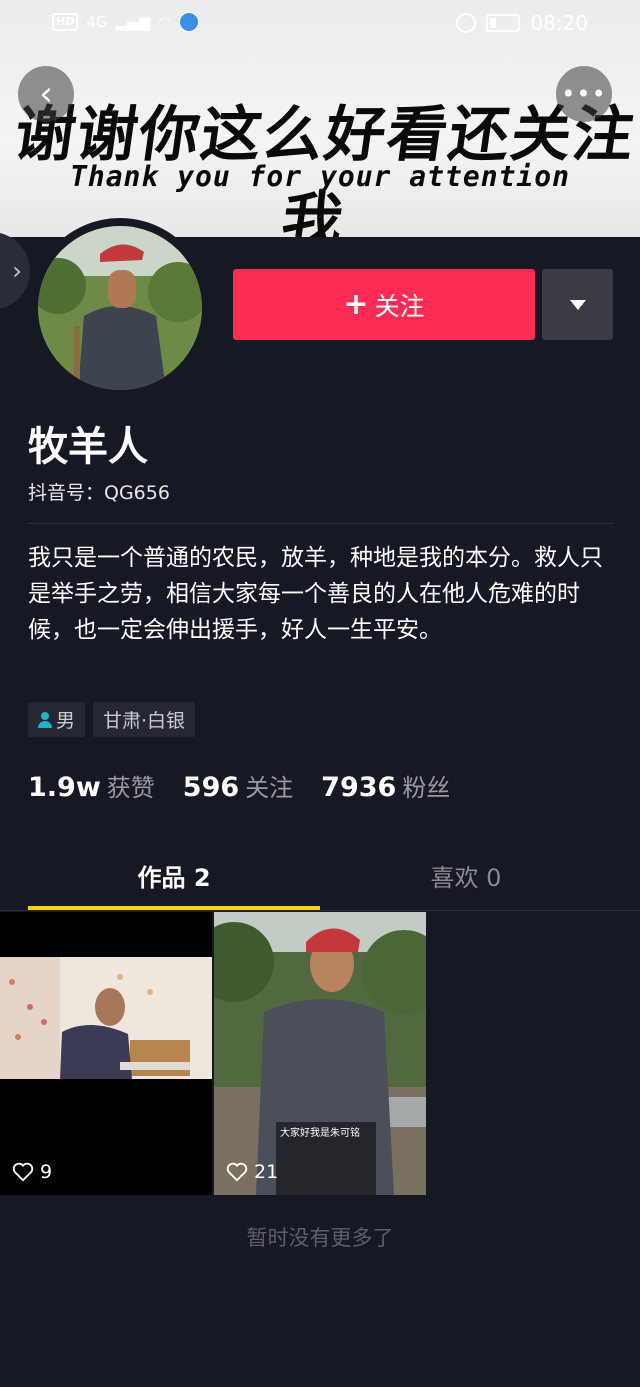 The image size is (640, 1387). I want to click on chevron-right-icon: ›, so click(17, 271).